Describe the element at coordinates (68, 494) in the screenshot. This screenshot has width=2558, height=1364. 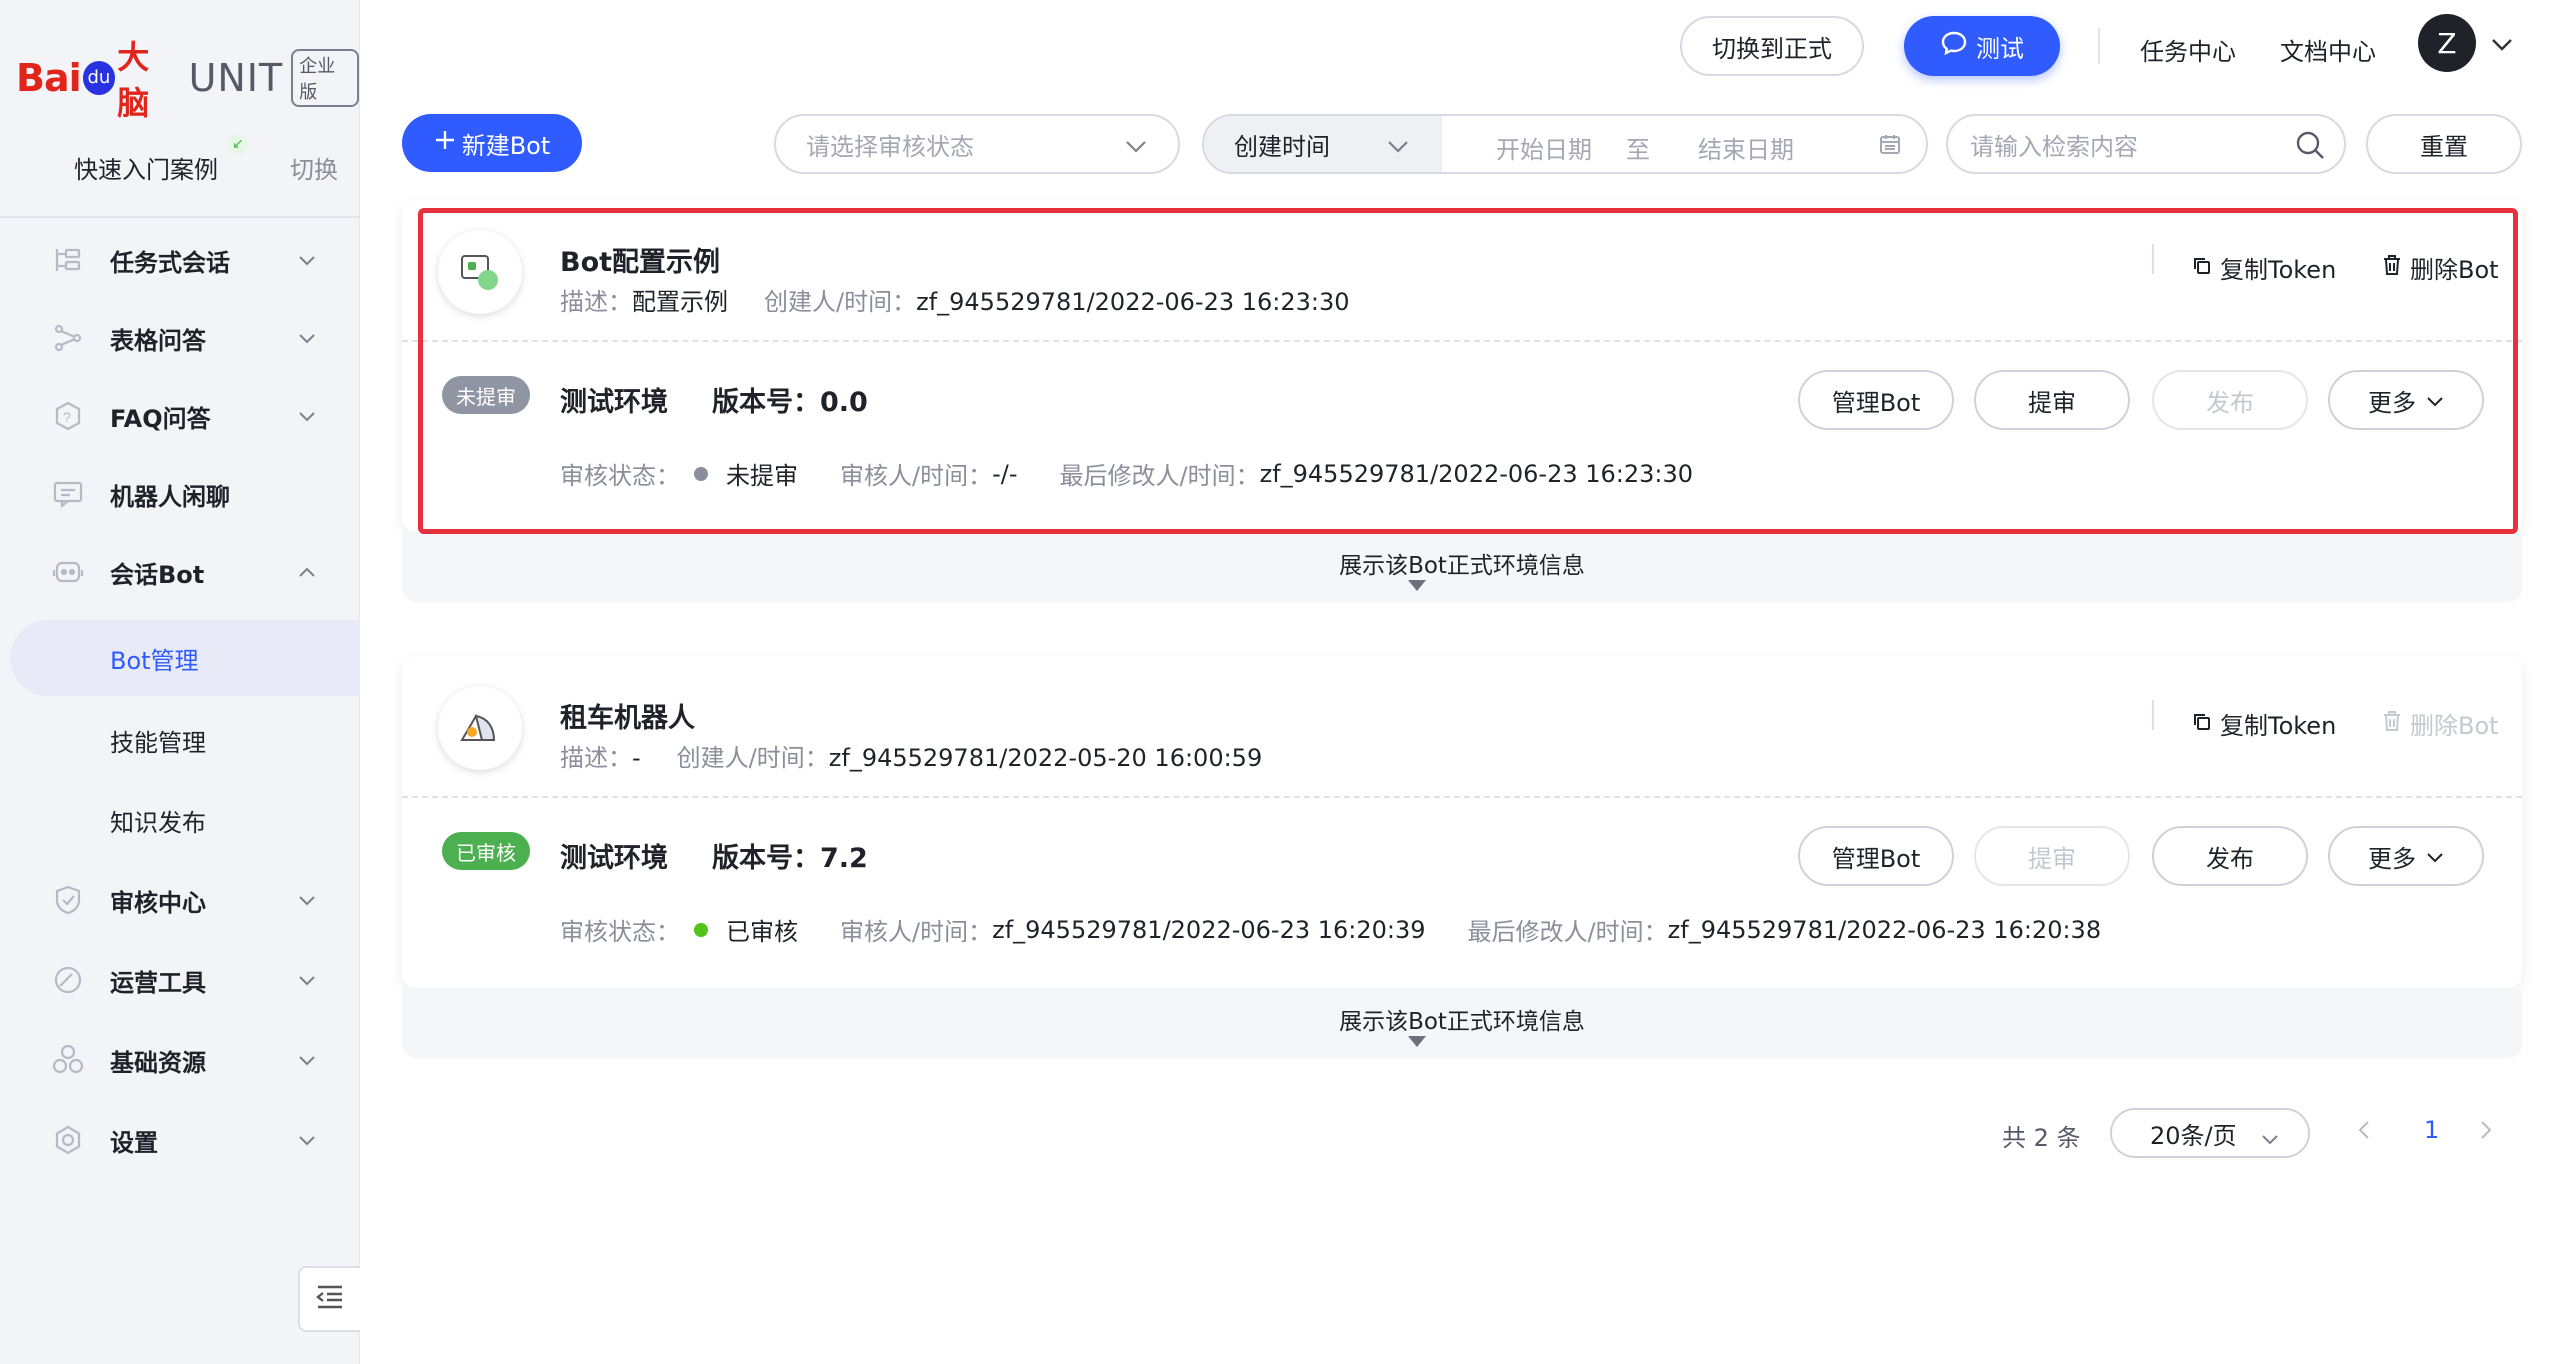
I see `chat-box-icon` at that location.